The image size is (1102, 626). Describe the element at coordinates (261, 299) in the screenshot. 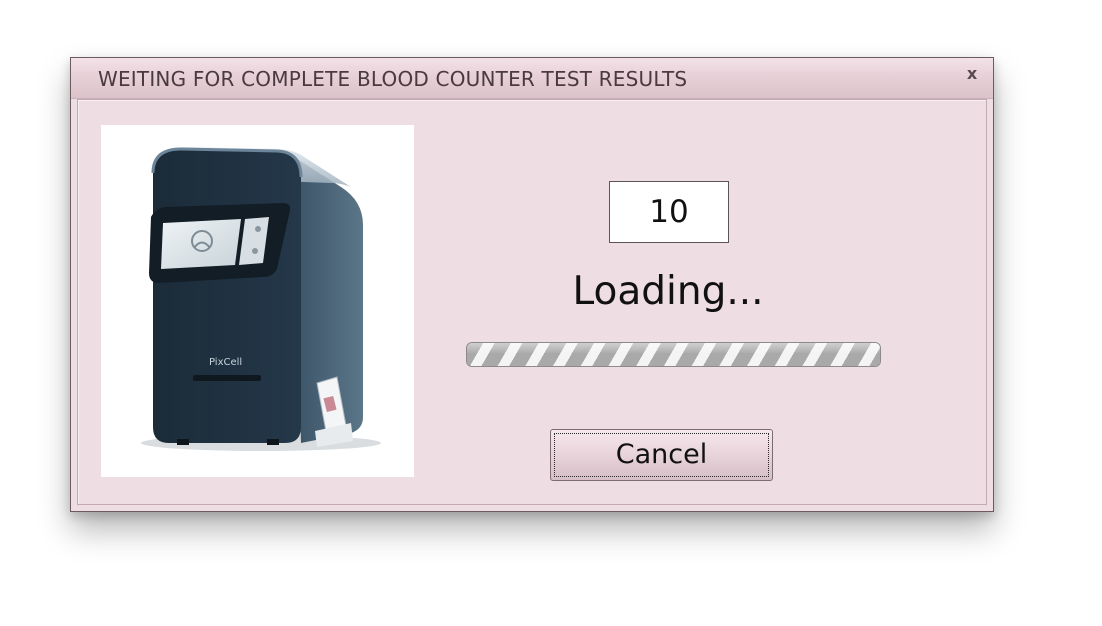

I see `blood-analyzer-device-image: PixCell` at that location.